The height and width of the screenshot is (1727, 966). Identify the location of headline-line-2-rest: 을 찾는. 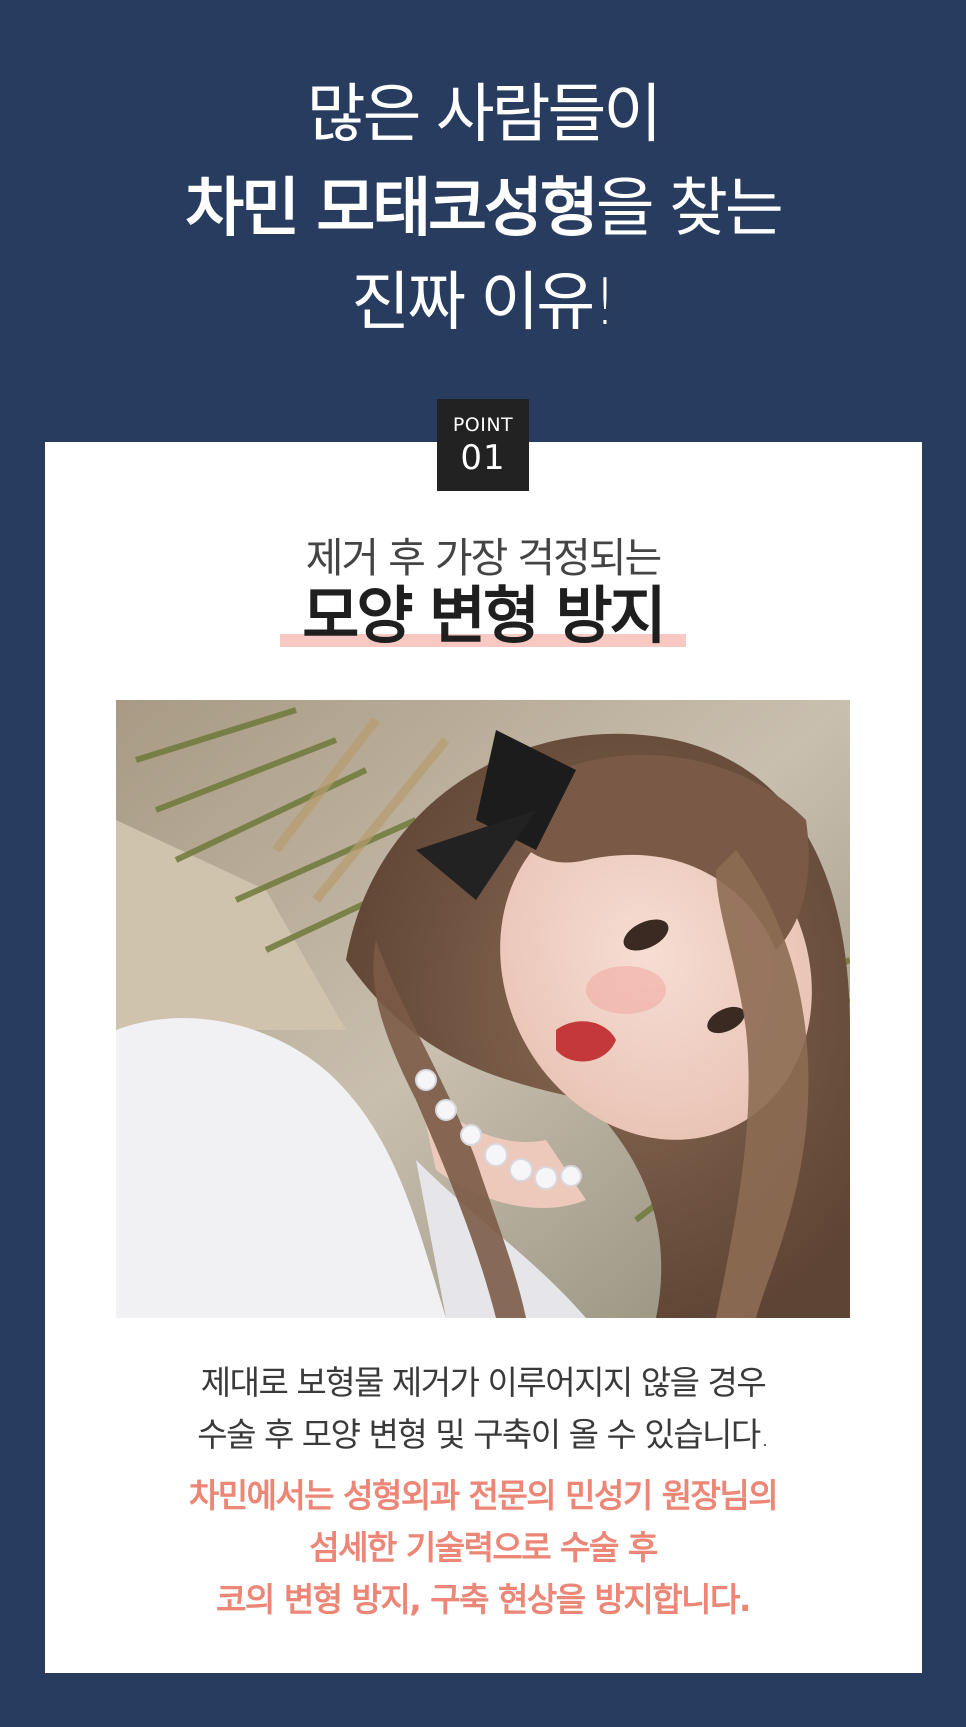
(689, 209).